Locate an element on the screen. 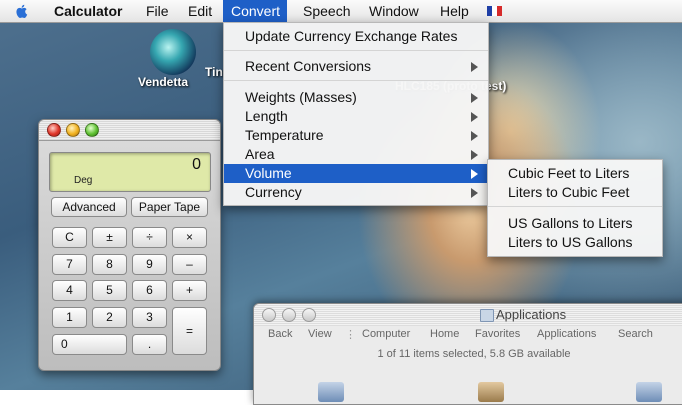  divide-button: ÷ is located at coordinates (149, 237).